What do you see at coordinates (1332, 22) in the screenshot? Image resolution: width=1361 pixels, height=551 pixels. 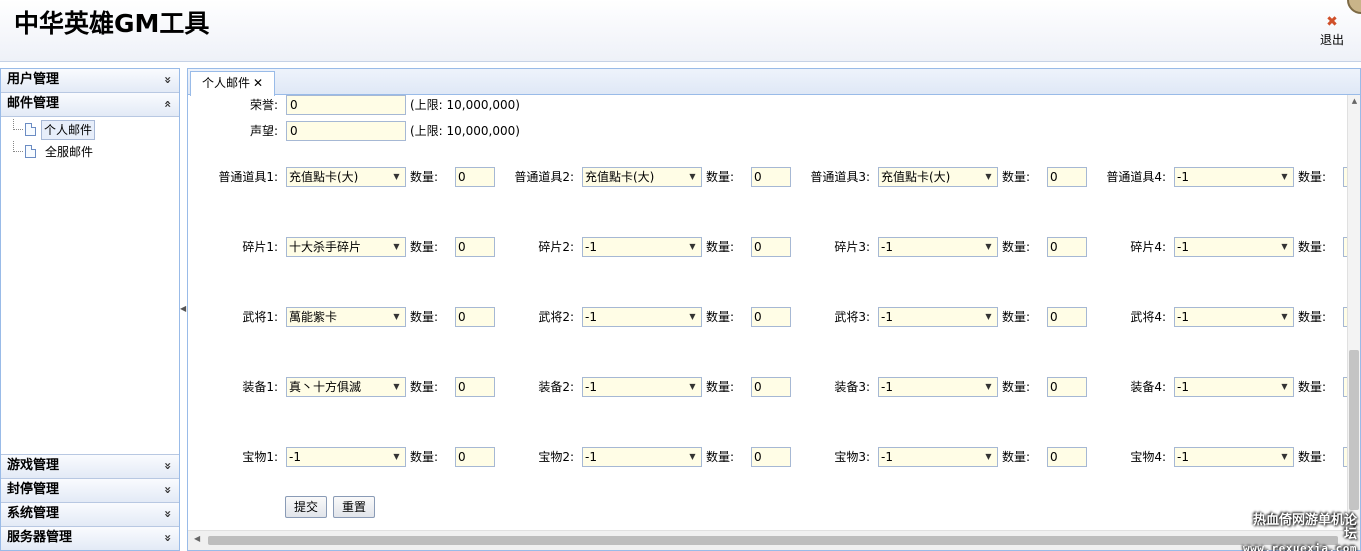 I see `close-icon: ✖` at bounding box center [1332, 22].